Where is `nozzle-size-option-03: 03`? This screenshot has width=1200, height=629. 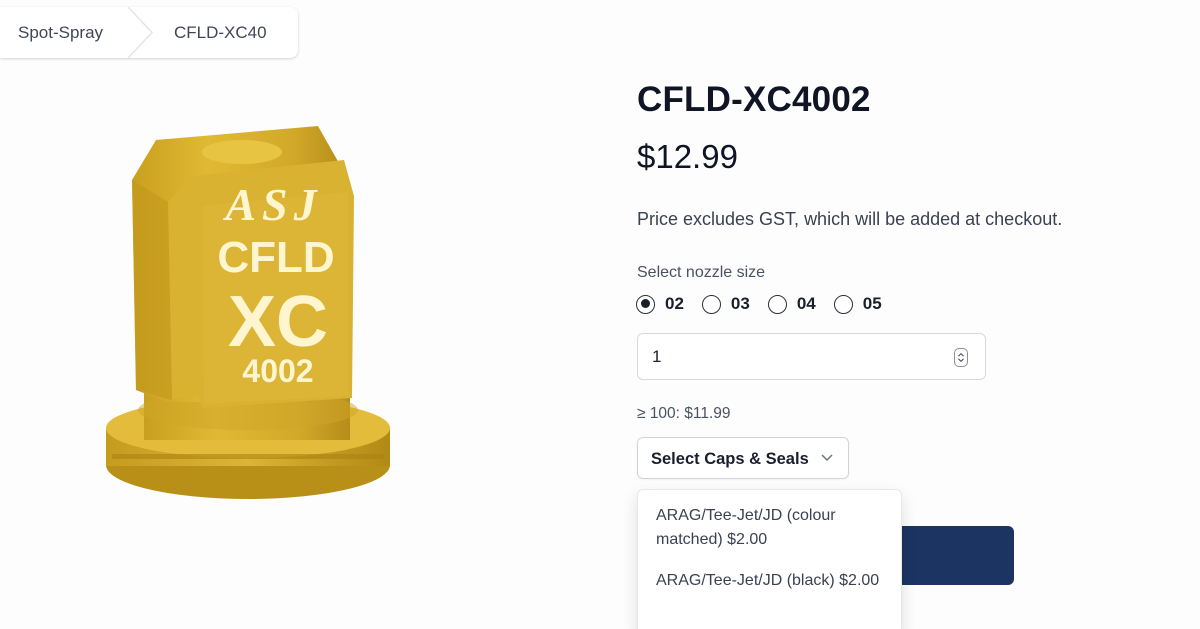 nozzle-size-option-03: 03 is located at coordinates (725, 304).